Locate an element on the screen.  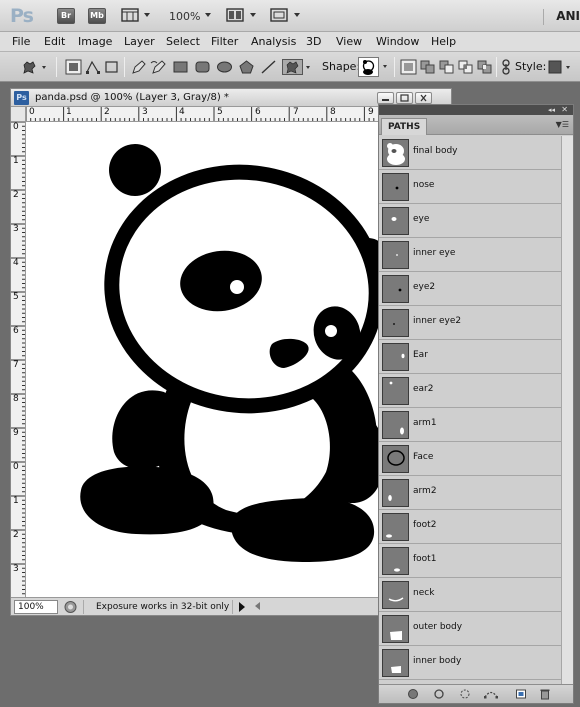
add-to-shape-area-button is located at coordinates (427, 67).